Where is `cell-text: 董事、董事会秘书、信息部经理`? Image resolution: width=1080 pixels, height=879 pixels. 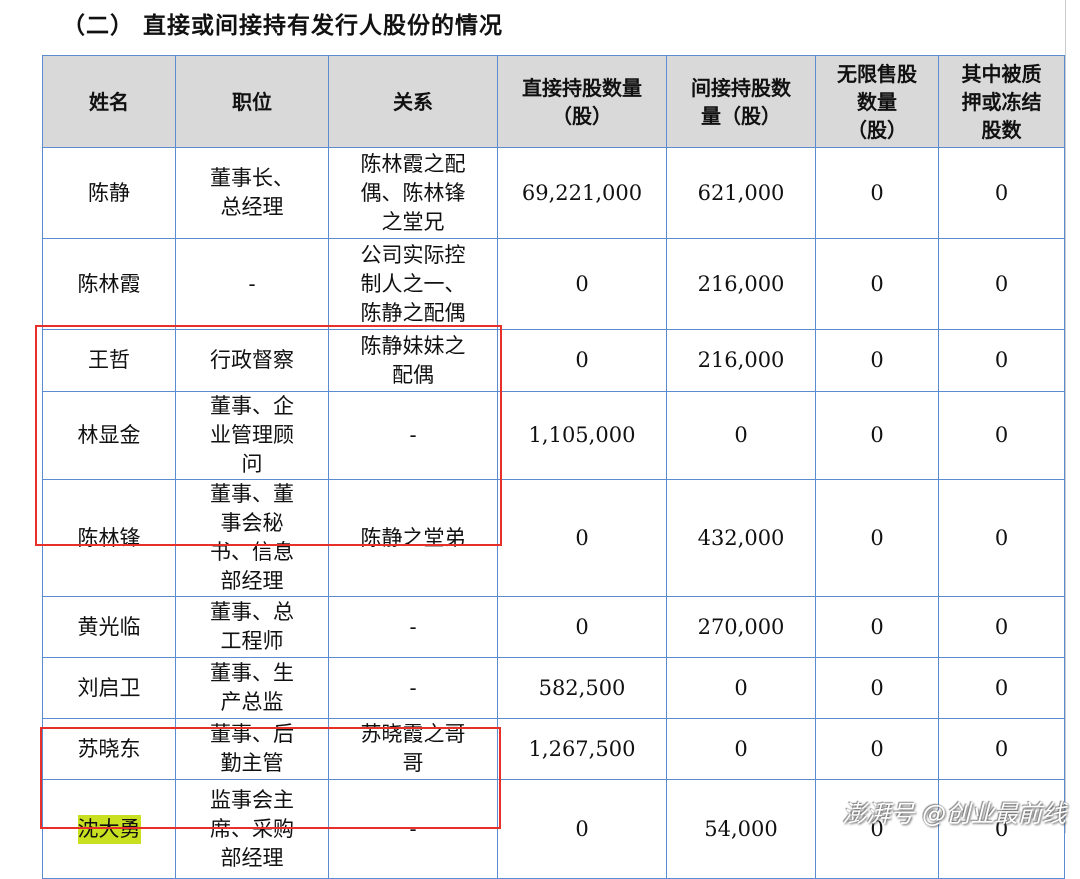 cell-text: 董事、董事会秘书、信息部经理 is located at coordinates (252, 537).